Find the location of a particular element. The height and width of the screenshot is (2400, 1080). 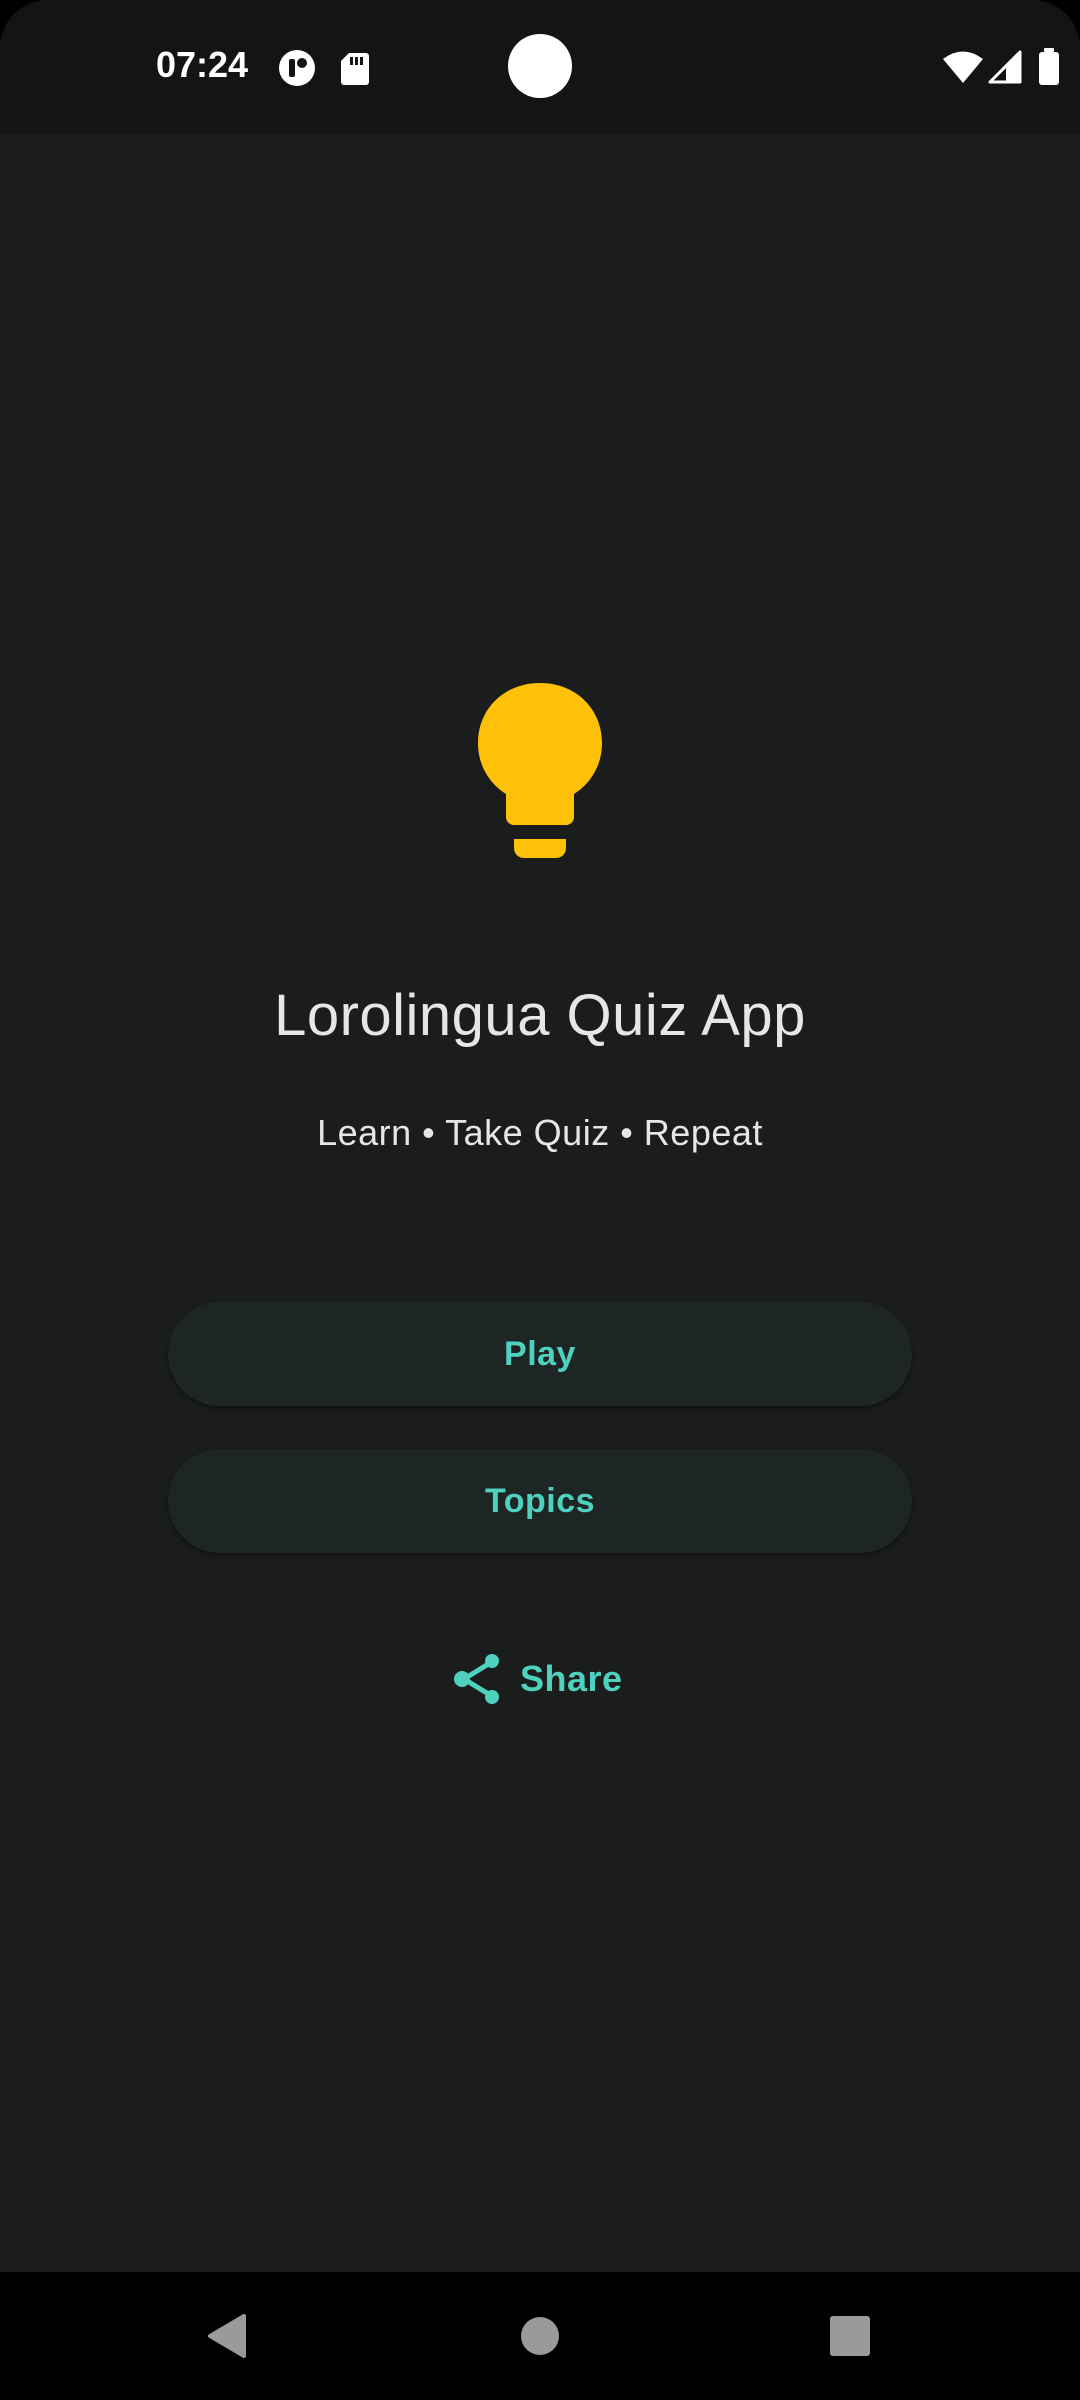

camera-cutout is located at coordinates (540, 66).